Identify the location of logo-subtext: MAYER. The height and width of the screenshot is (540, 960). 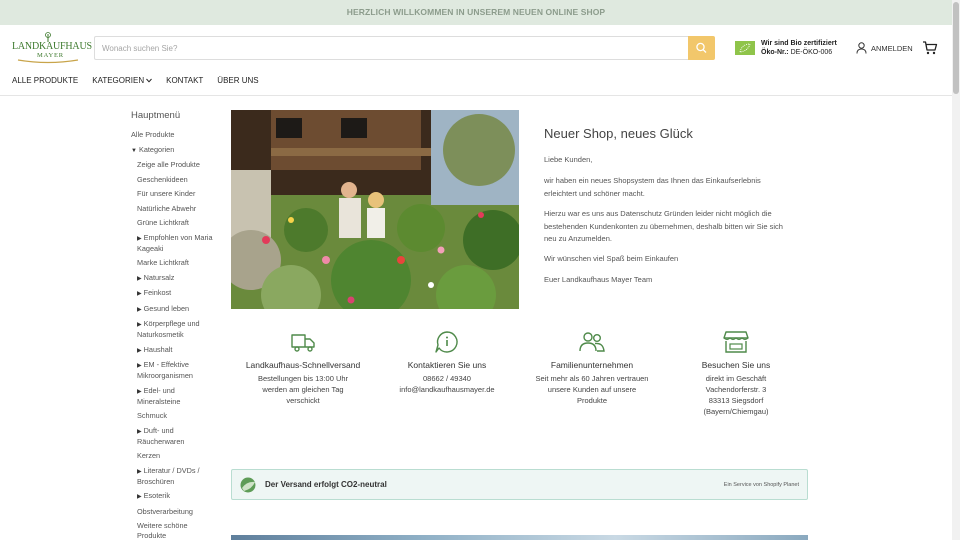
(50, 55).